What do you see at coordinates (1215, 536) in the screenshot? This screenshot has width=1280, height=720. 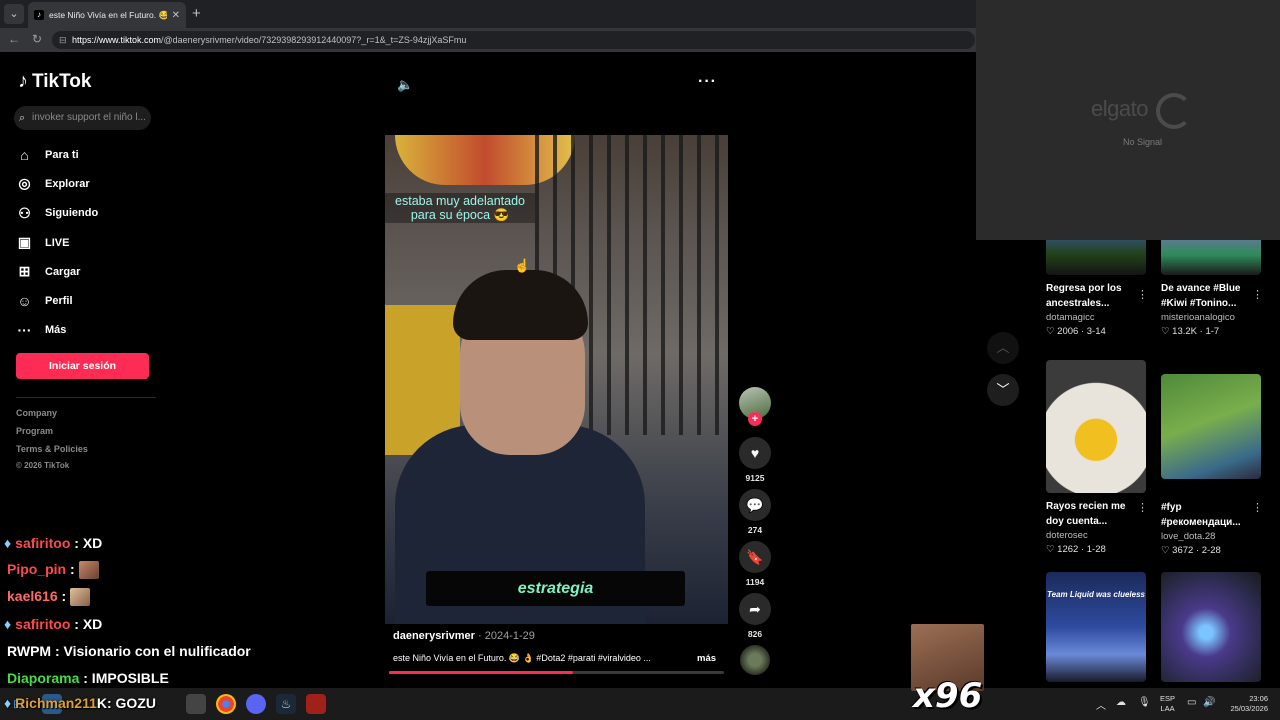 I see `card-author: love_dota.28` at bounding box center [1215, 536].